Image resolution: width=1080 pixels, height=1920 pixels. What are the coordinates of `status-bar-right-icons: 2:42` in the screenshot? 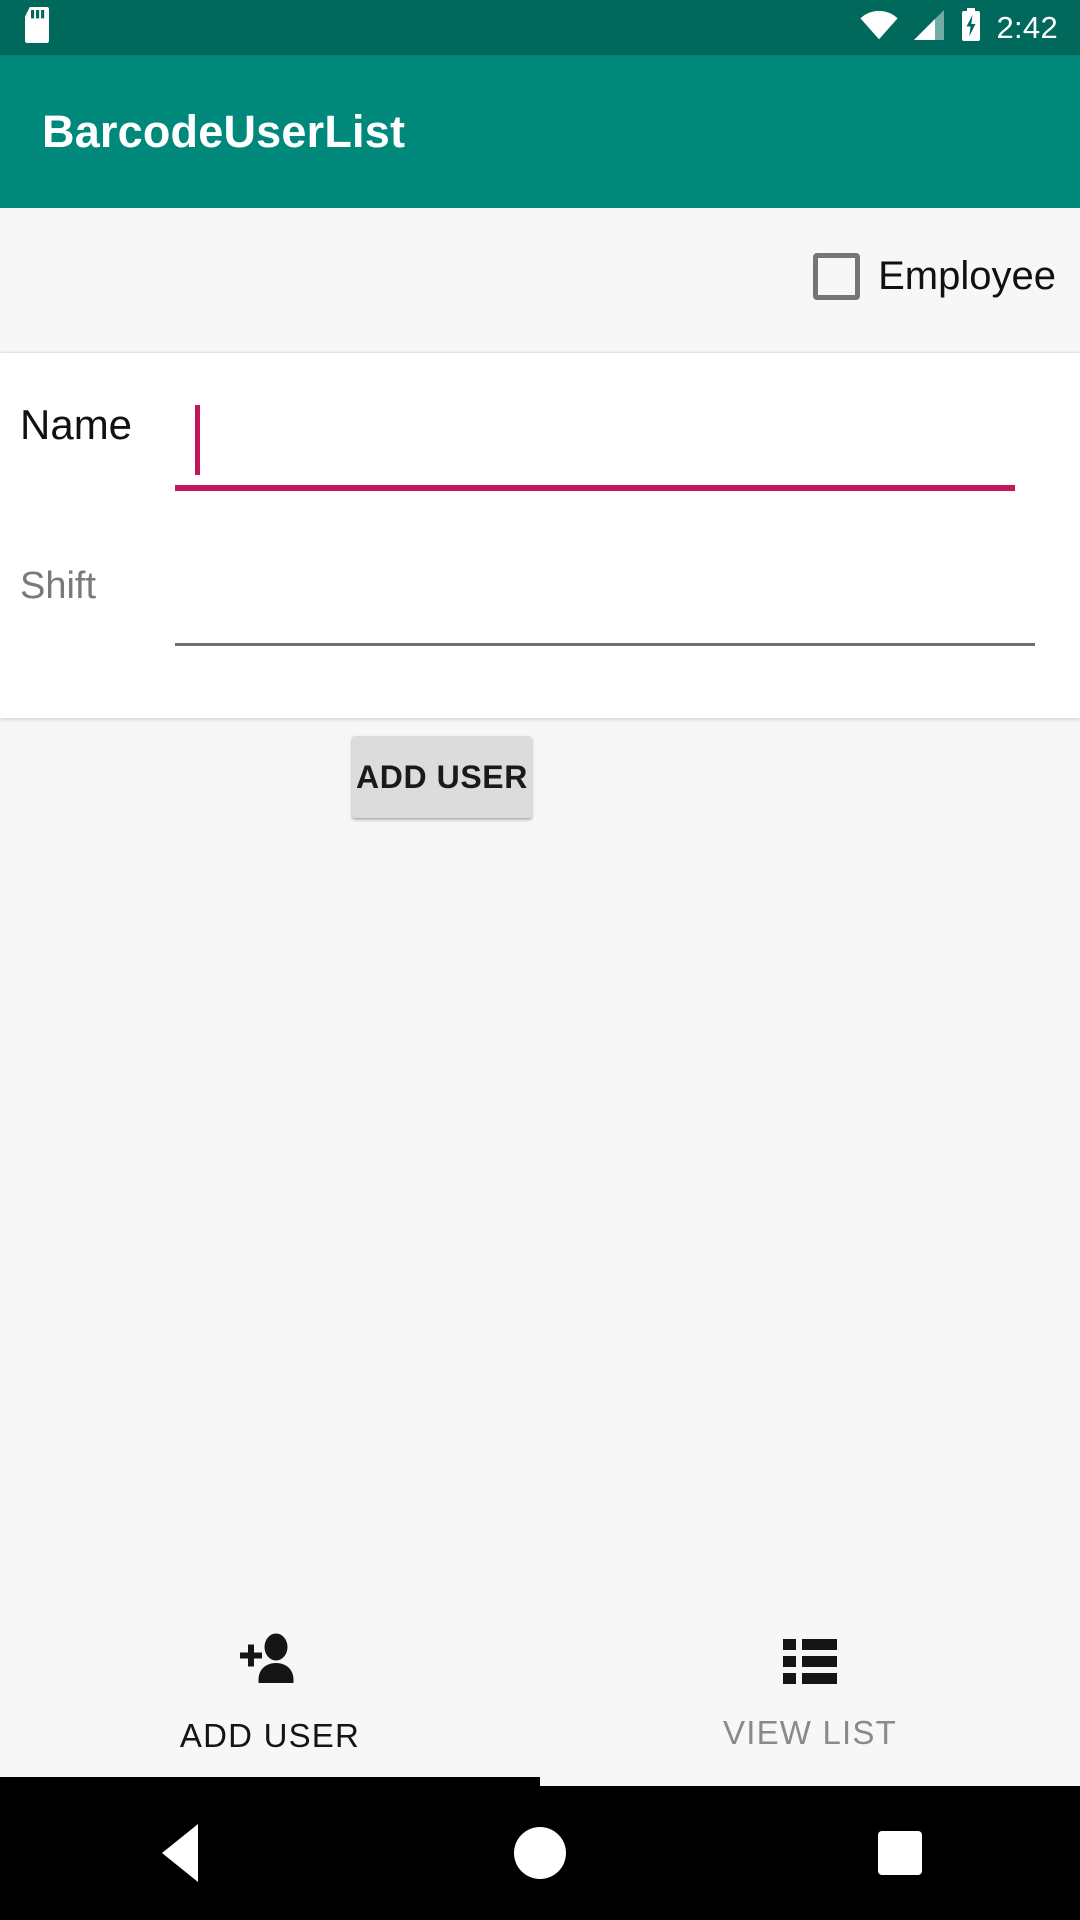 It's located at (959, 27).